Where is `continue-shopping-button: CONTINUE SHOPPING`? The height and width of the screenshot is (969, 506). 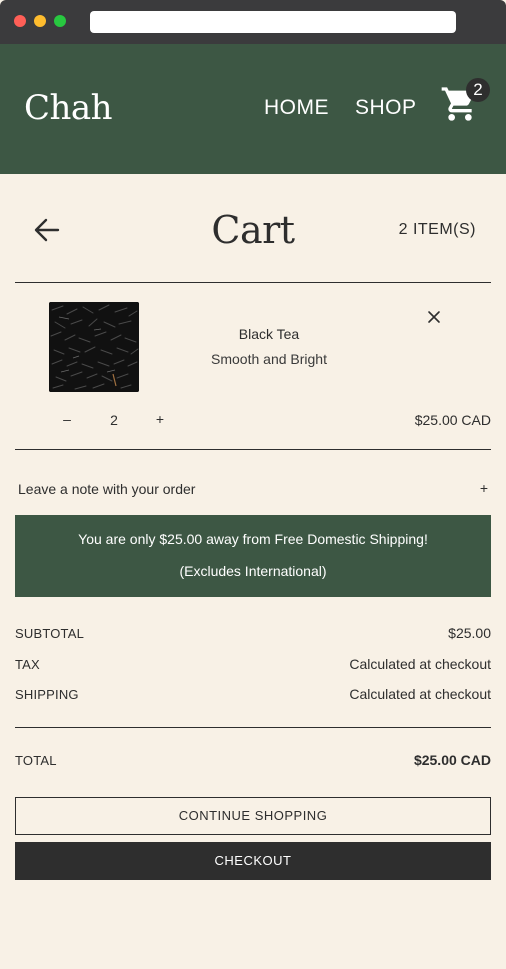
continue-shopping-button: CONTINUE SHOPPING is located at coordinates (253, 816).